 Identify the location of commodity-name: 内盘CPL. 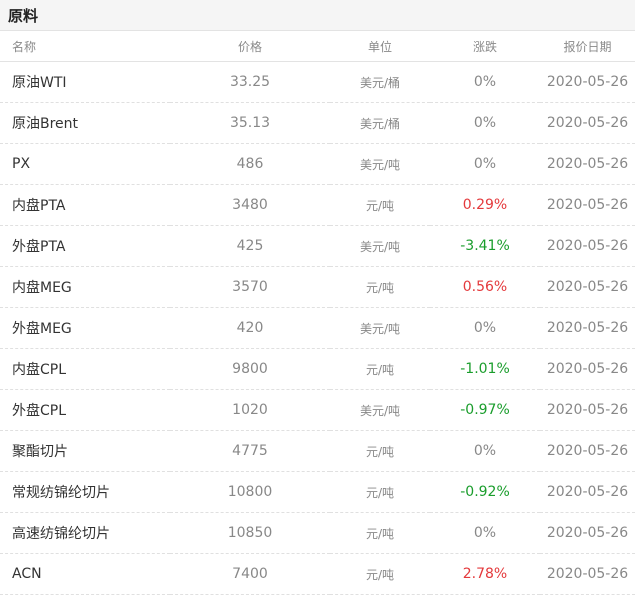
(85, 369).